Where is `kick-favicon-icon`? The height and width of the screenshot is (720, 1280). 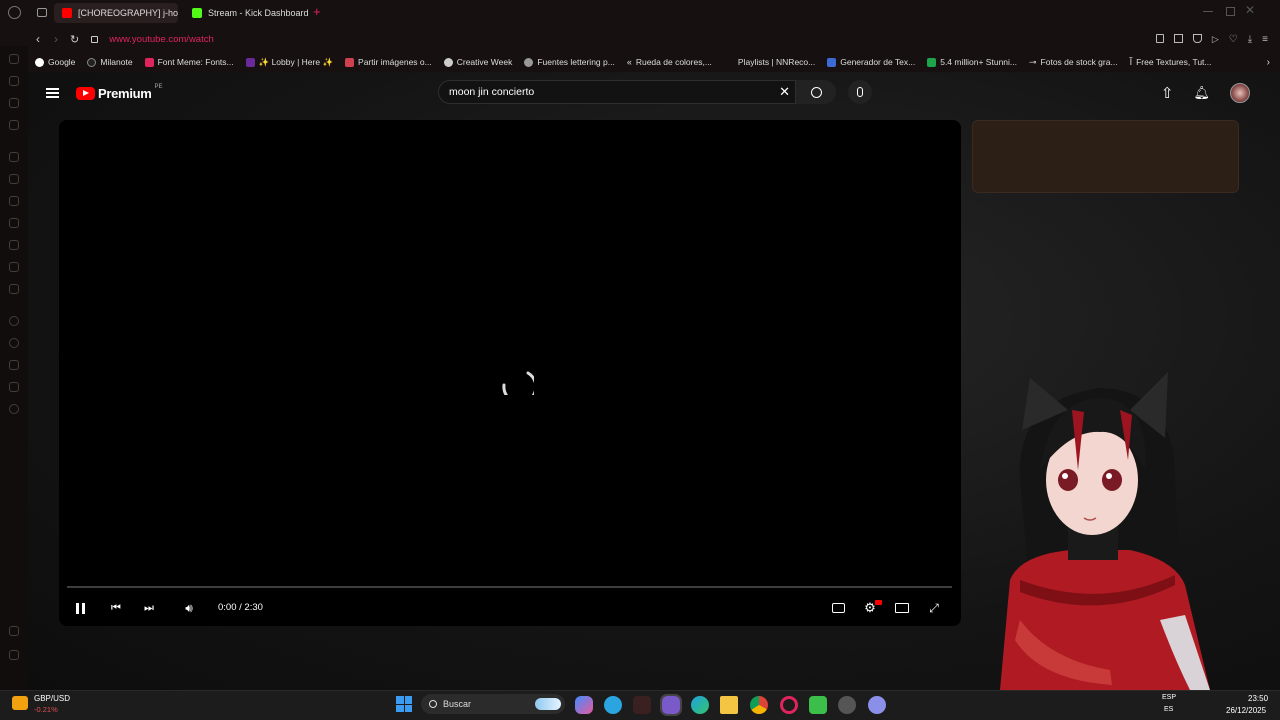 kick-favicon-icon is located at coordinates (197, 13).